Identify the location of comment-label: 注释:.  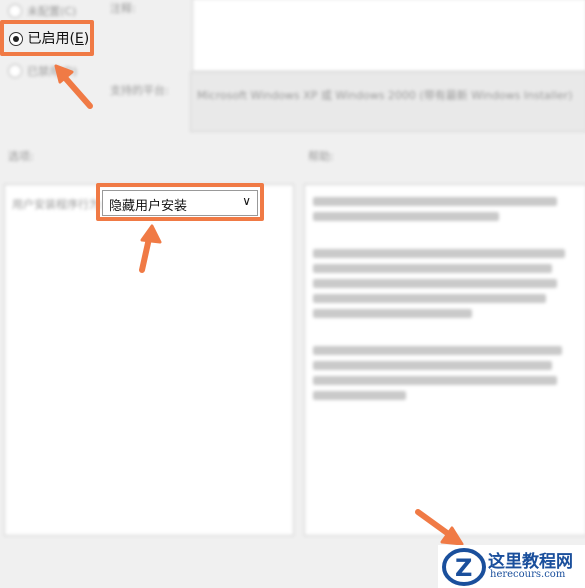
(123, 8).